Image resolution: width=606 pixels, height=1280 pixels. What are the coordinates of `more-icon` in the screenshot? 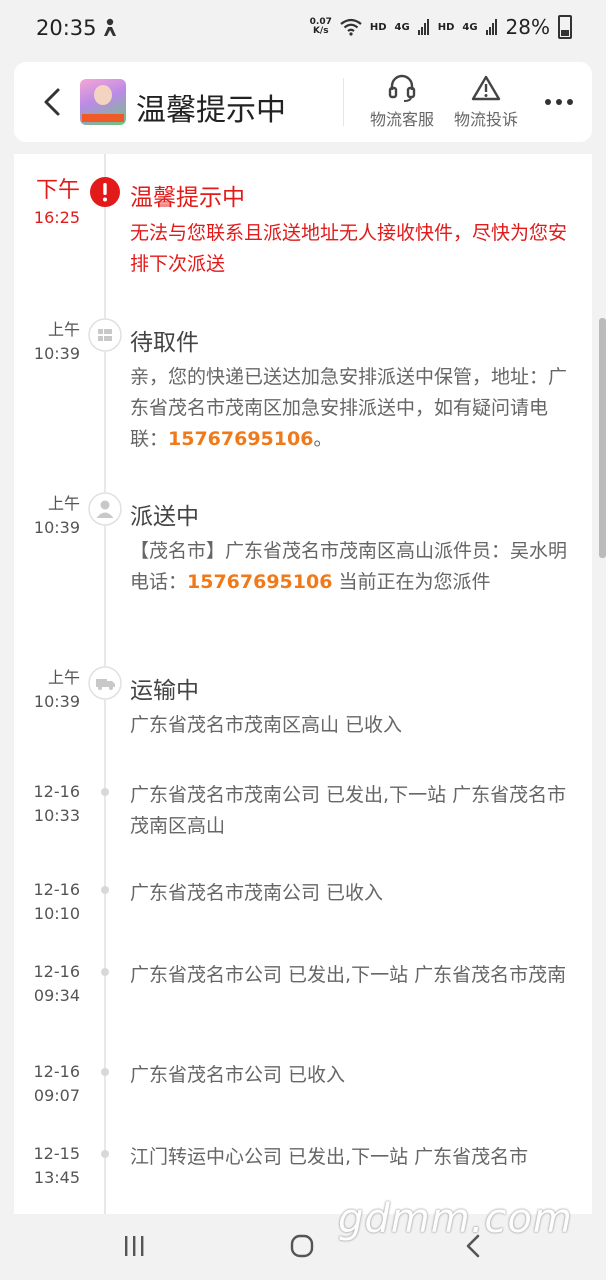 It's located at (559, 102).